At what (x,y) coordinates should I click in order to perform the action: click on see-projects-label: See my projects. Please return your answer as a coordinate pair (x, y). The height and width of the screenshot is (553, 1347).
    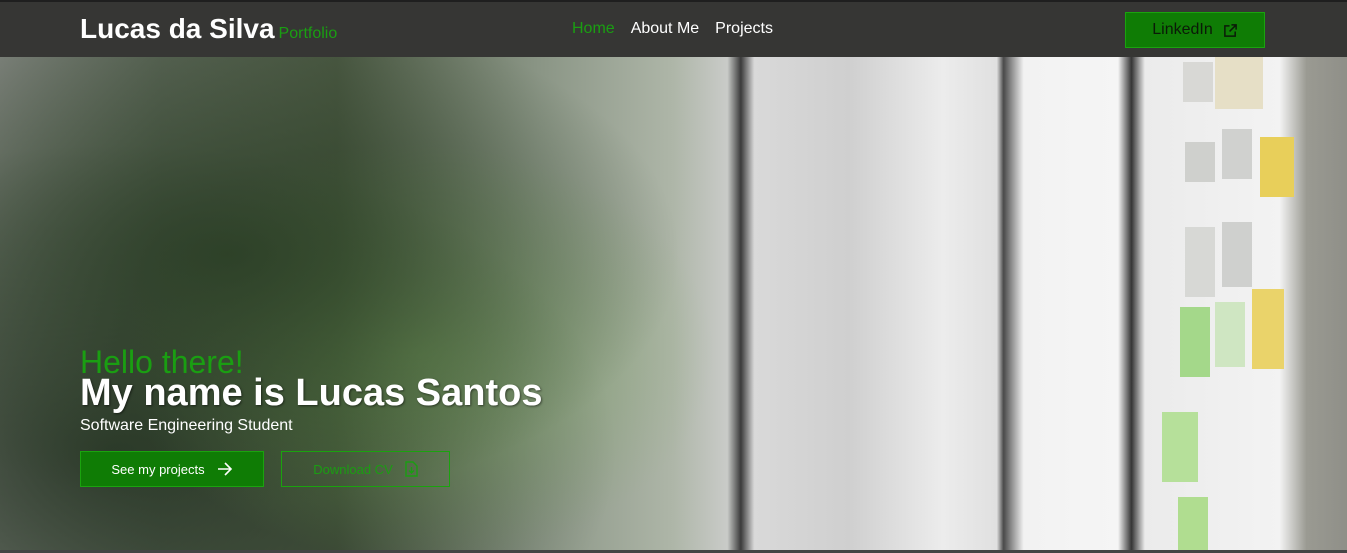
    Looking at the image, I should click on (158, 469).